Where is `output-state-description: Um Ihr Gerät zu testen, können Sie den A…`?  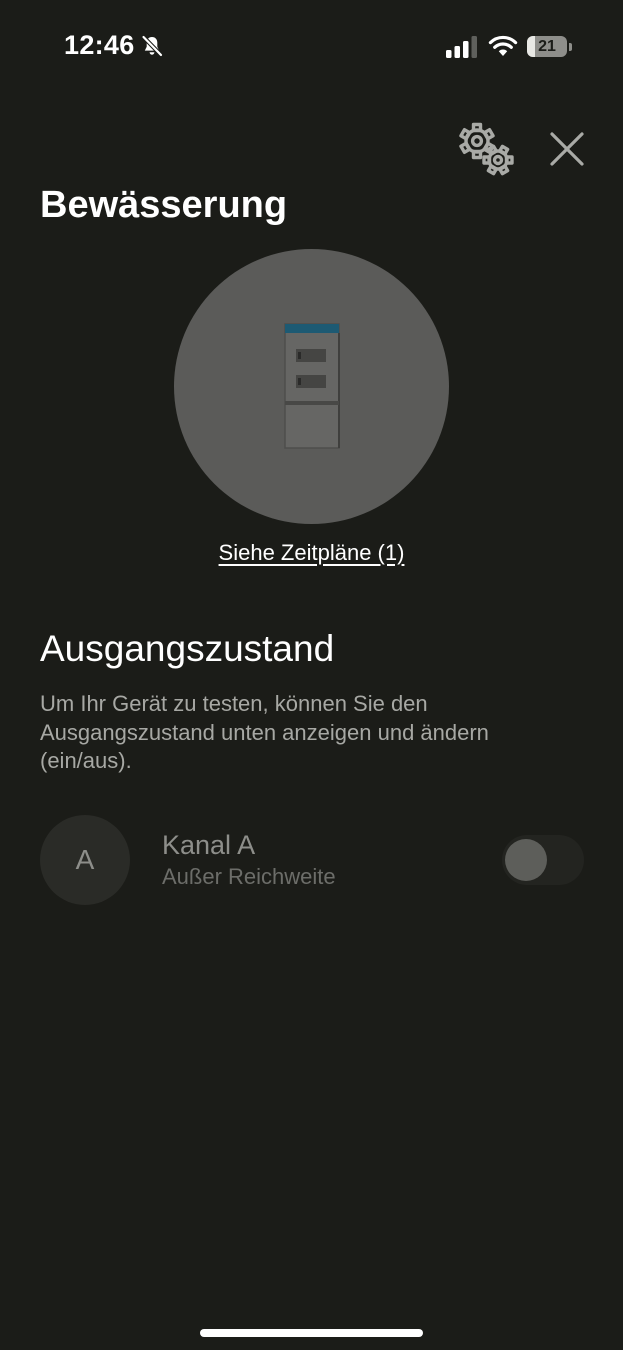
output-state-description: Um Ihr Gerät zu testen, können Sie den A… is located at coordinates (264, 732).